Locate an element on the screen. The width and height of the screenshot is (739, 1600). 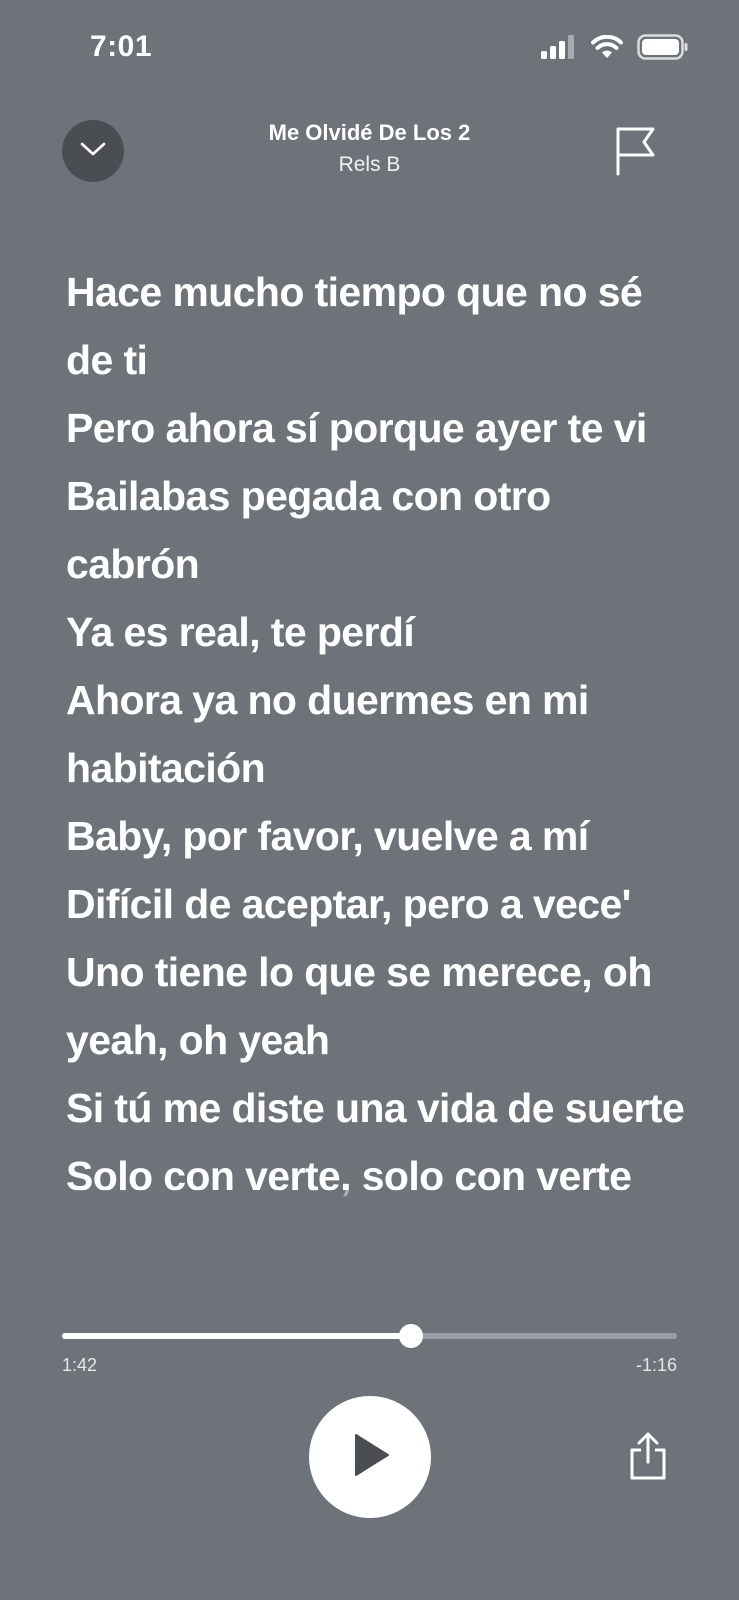
collapse-button is located at coordinates (93, 151).